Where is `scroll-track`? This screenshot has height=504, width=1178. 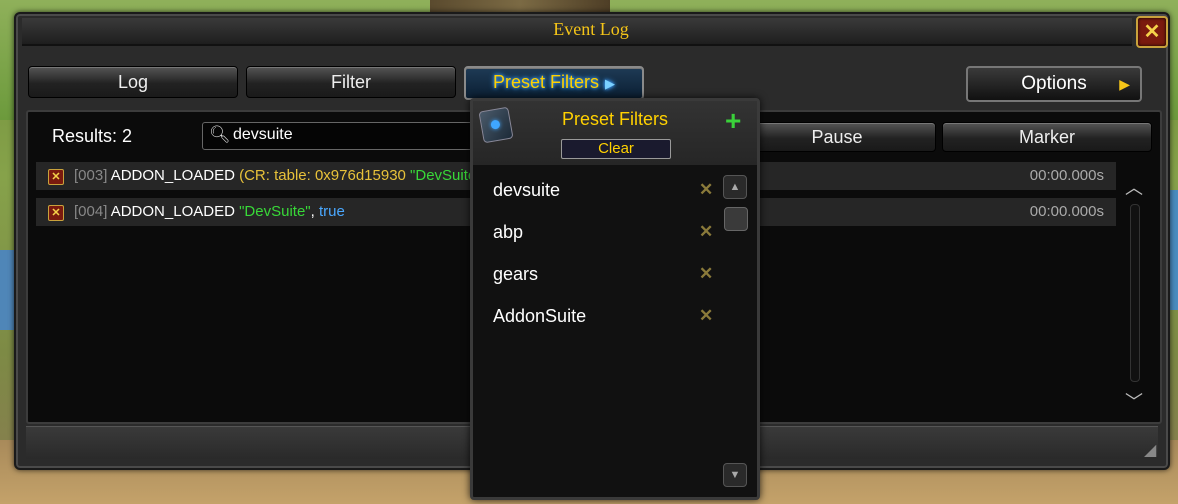
scroll-track is located at coordinates (1135, 293).